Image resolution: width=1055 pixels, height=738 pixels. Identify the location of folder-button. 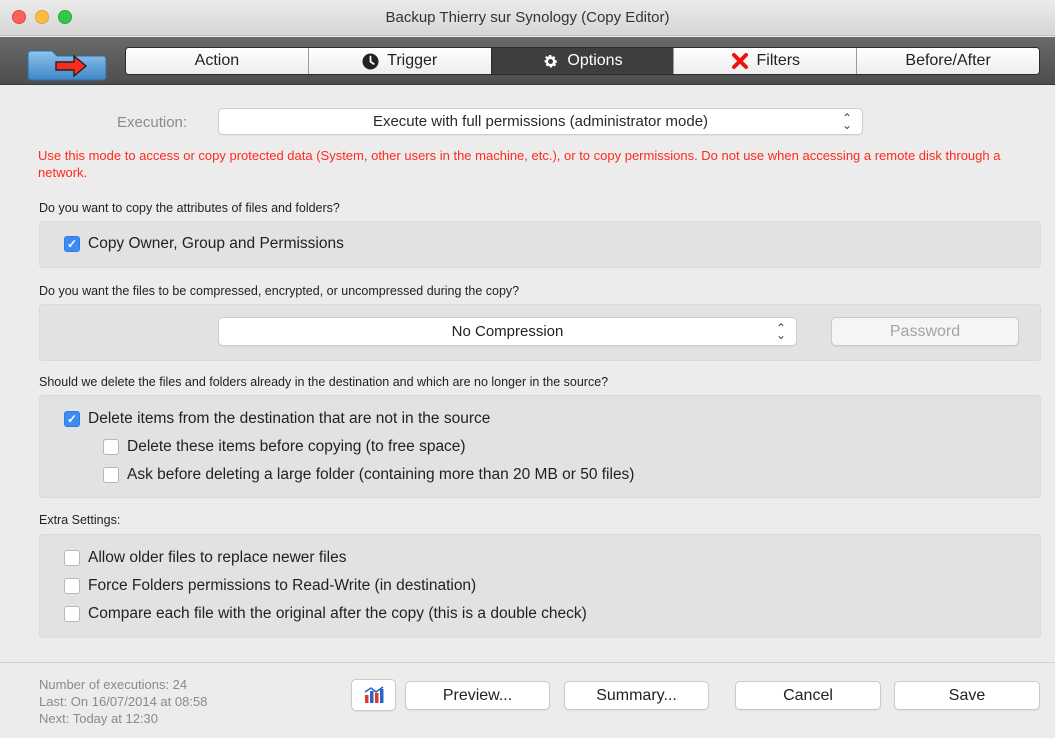
(66, 63).